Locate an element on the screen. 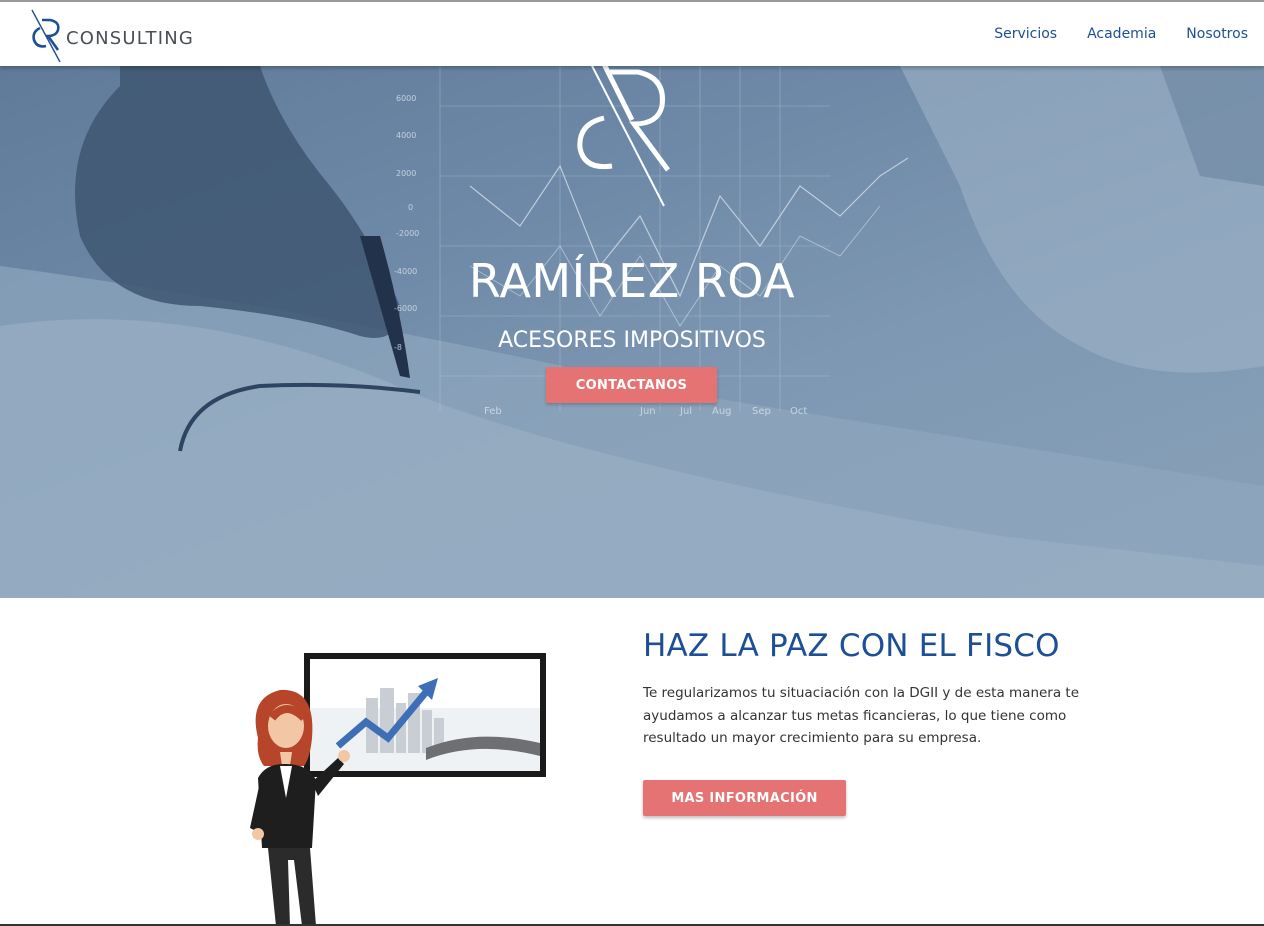 The height and width of the screenshot is (926, 1264). hero-subtitle: ACESORES IMPOSITIVOS is located at coordinates (632, 340).